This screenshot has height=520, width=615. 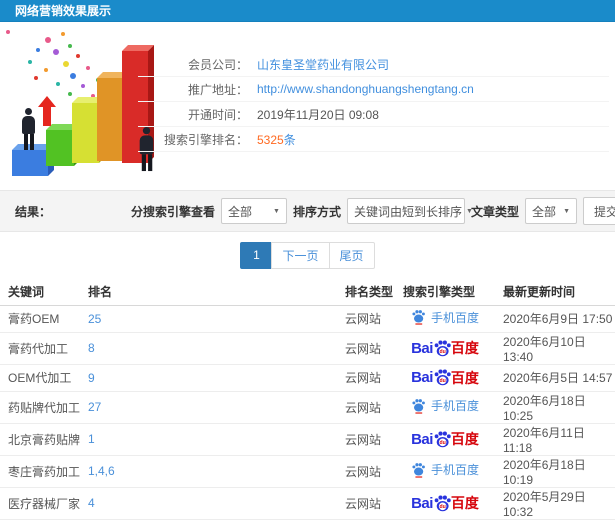 I want to click on company-link: 山东皇圣堂药业有限公司, so click(x=323, y=64).